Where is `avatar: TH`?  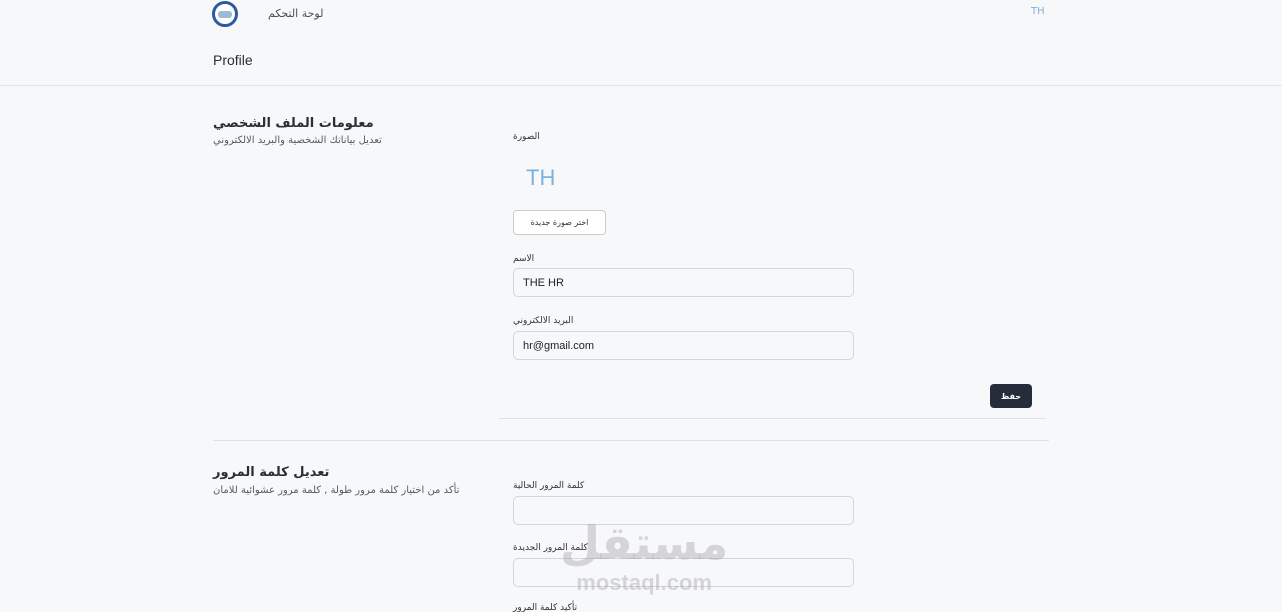
avatar: TH is located at coordinates (541, 177).